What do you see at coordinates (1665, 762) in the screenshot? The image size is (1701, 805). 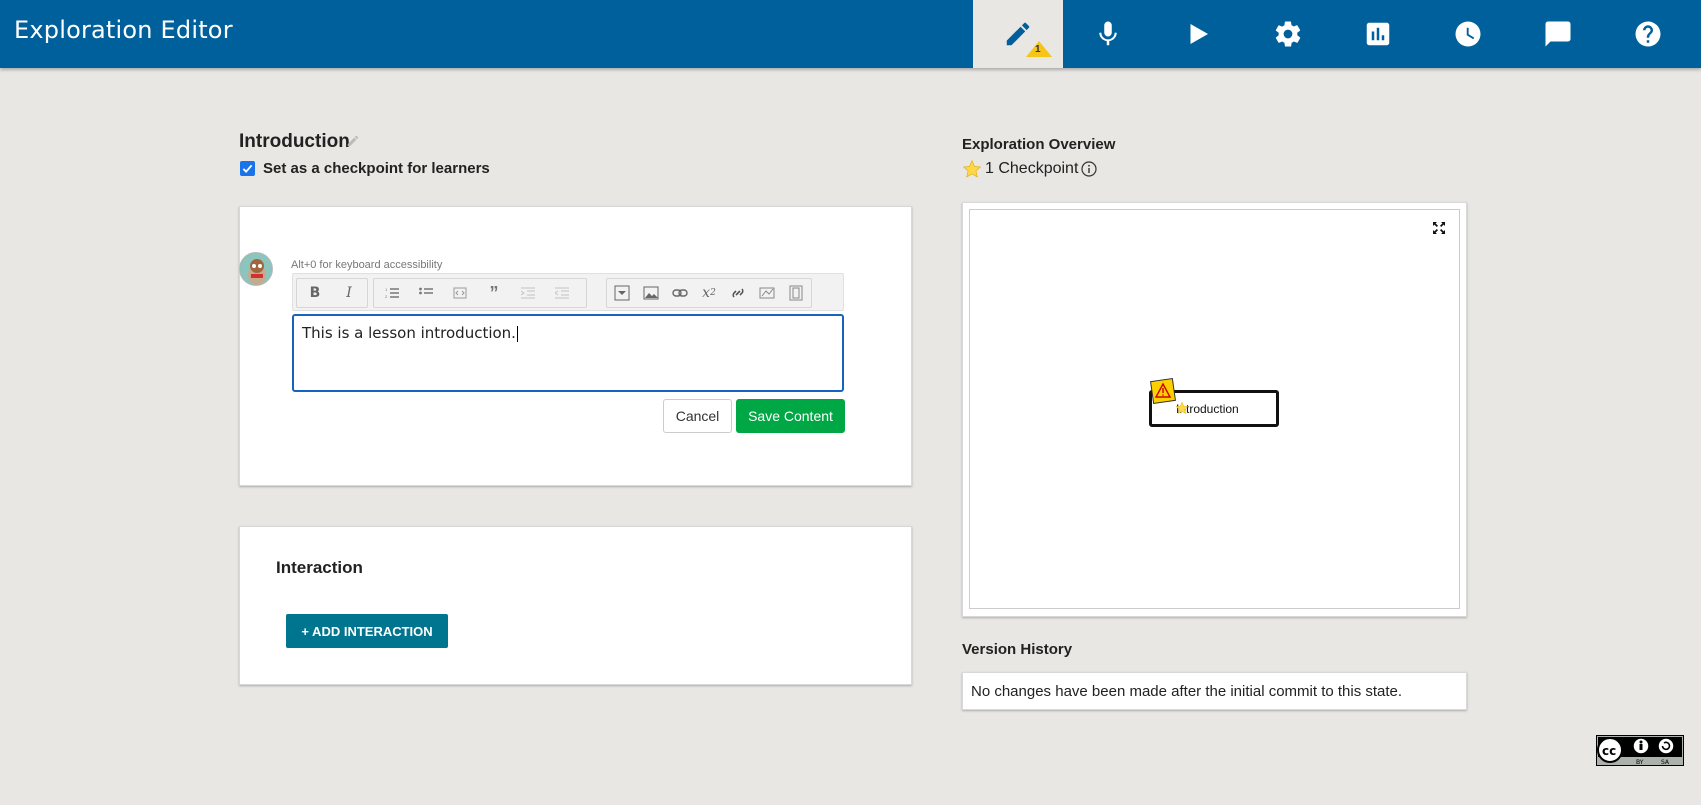 I see `svg-text: SA` at bounding box center [1665, 762].